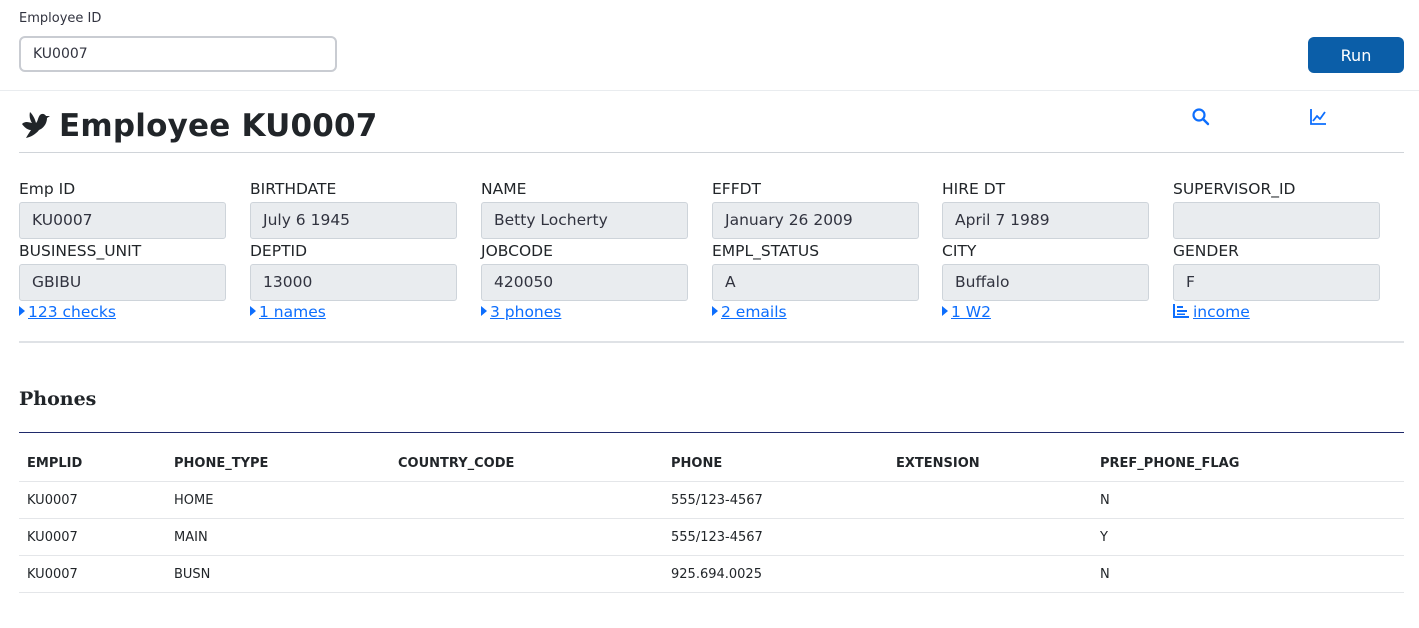 The width and height of the screenshot is (1419, 628). What do you see at coordinates (775, 574) in the screenshot?
I see `table-cell: 925.694.0025` at bounding box center [775, 574].